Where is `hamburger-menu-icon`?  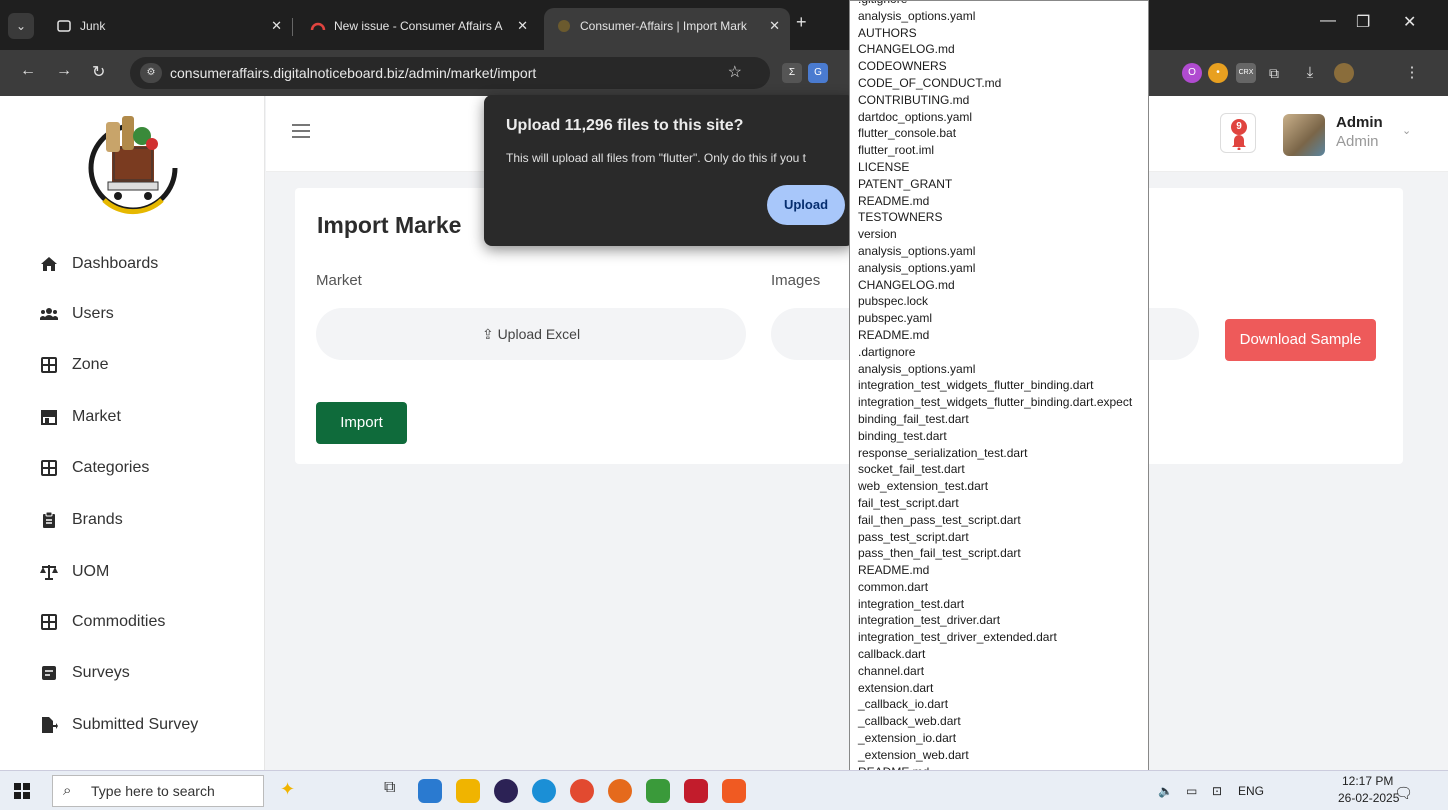 hamburger-menu-icon is located at coordinates (301, 131).